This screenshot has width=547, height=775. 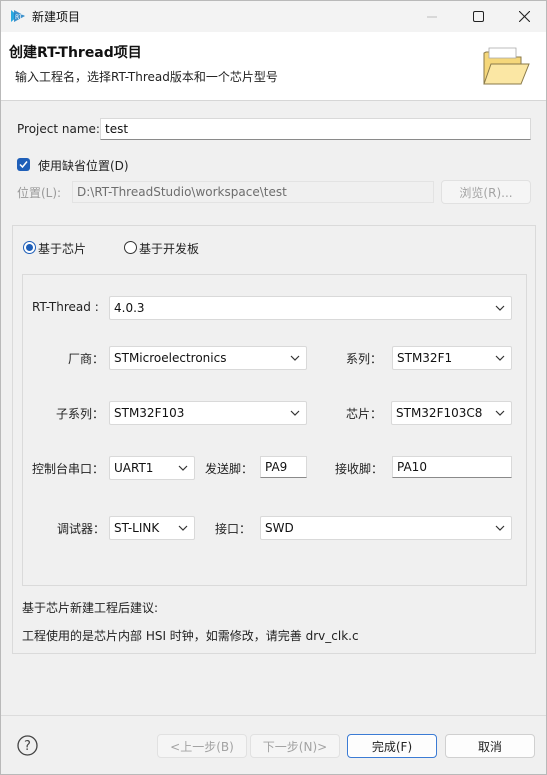 I want to click on cancel-button: 取消, so click(x=490, y=746).